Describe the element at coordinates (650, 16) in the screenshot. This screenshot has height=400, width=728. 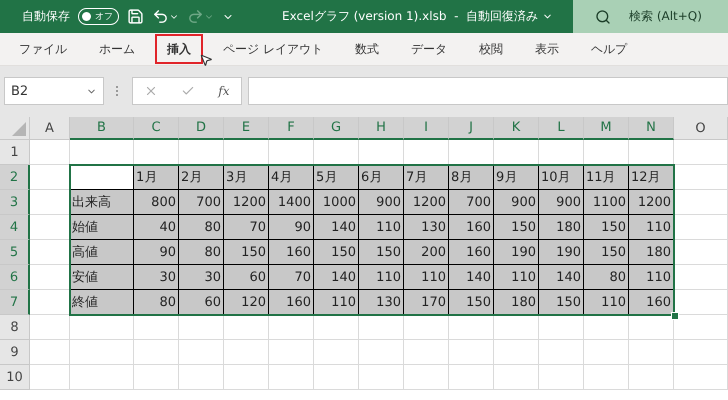
I see `search-field: 検索 (Alt+Q)` at that location.